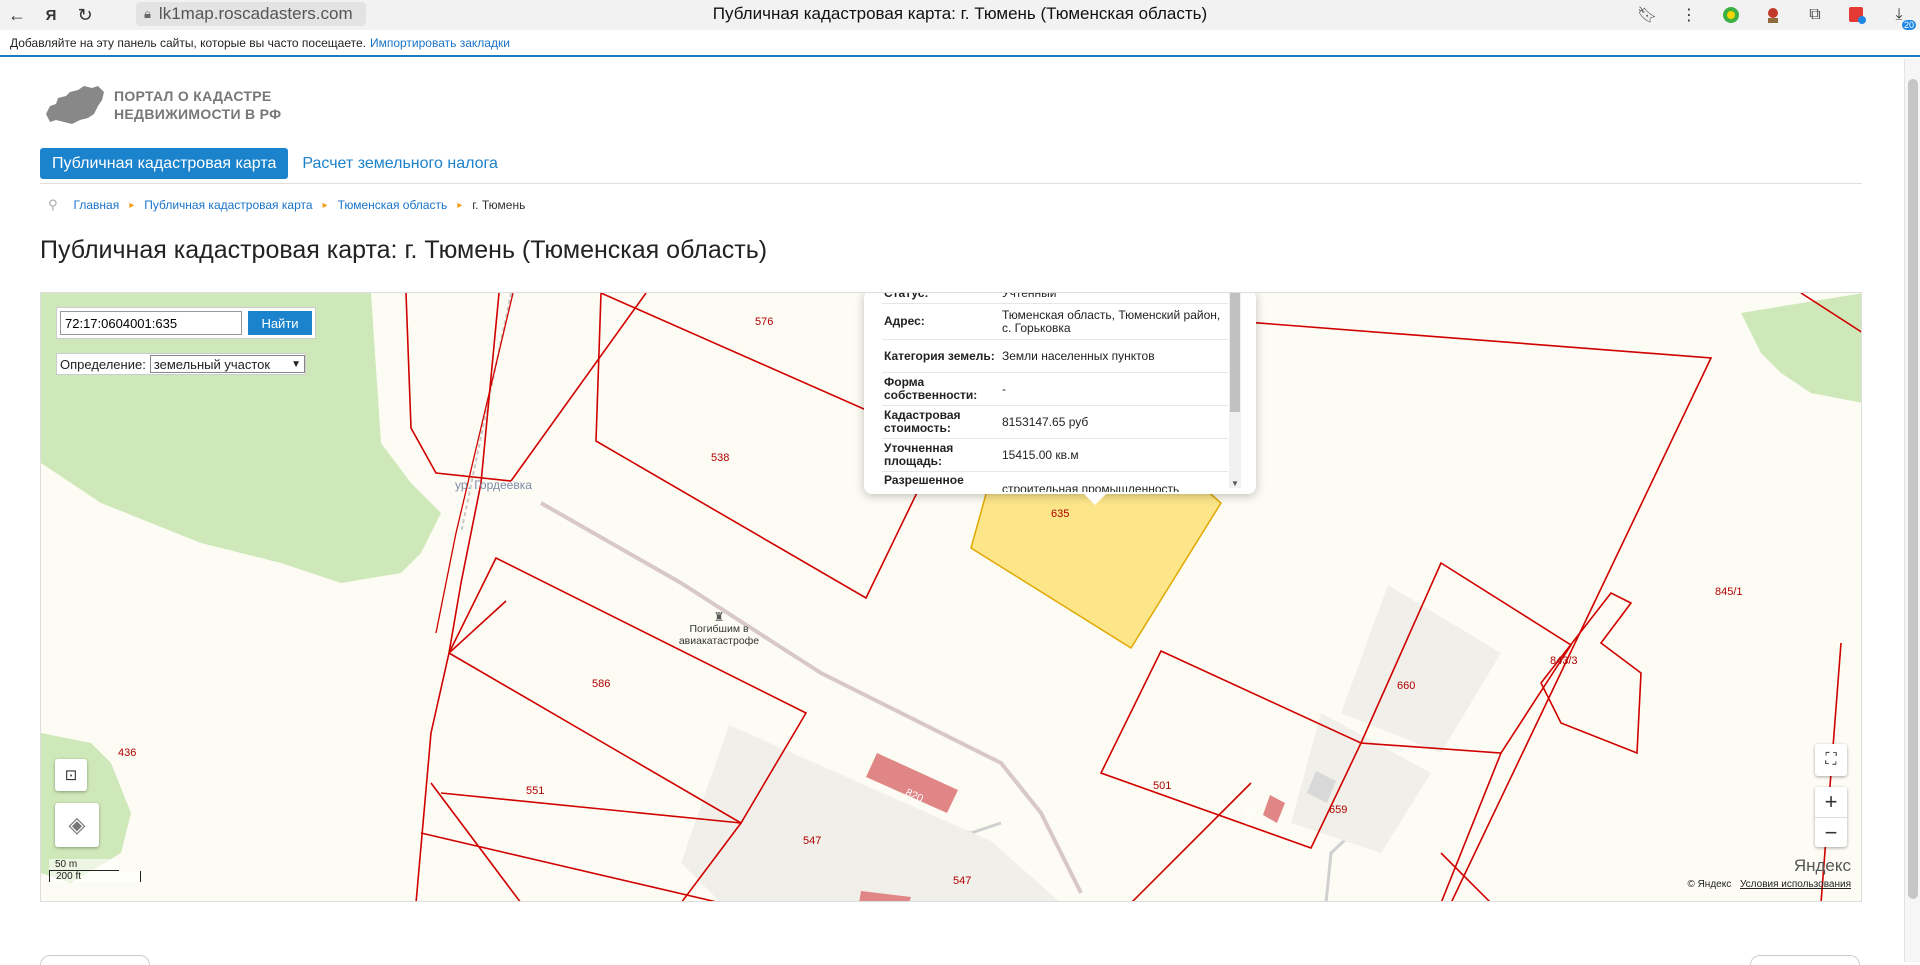 The image size is (1920, 965). I want to click on parcel-label: 436, so click(127, 753).